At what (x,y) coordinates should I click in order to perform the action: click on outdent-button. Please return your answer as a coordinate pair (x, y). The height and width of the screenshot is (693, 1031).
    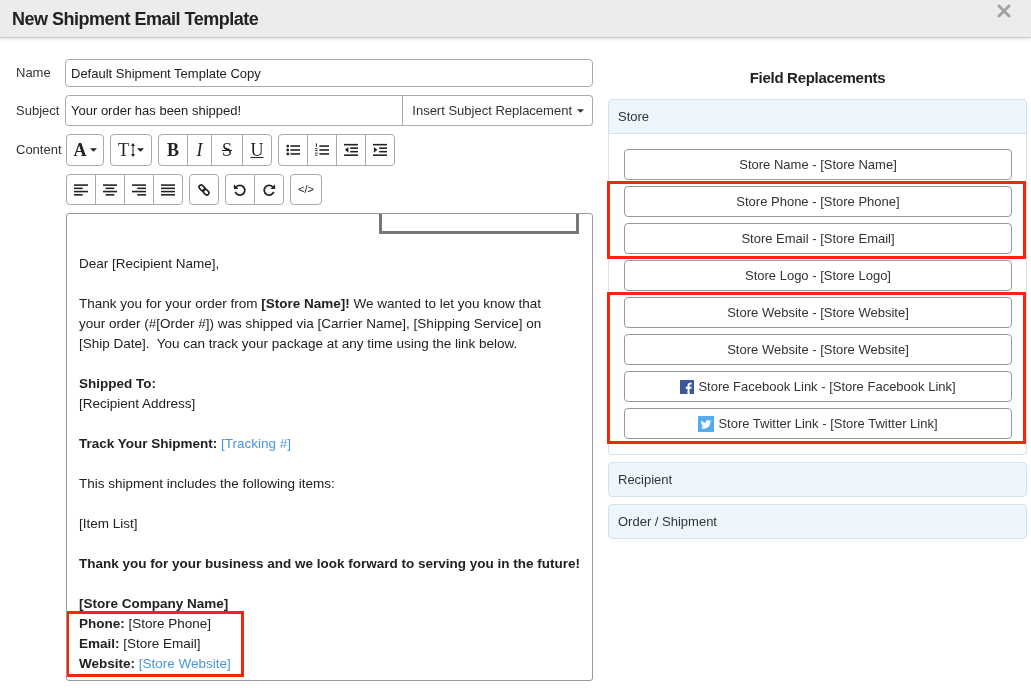
    Looking at the image, I should click on (351, 150).